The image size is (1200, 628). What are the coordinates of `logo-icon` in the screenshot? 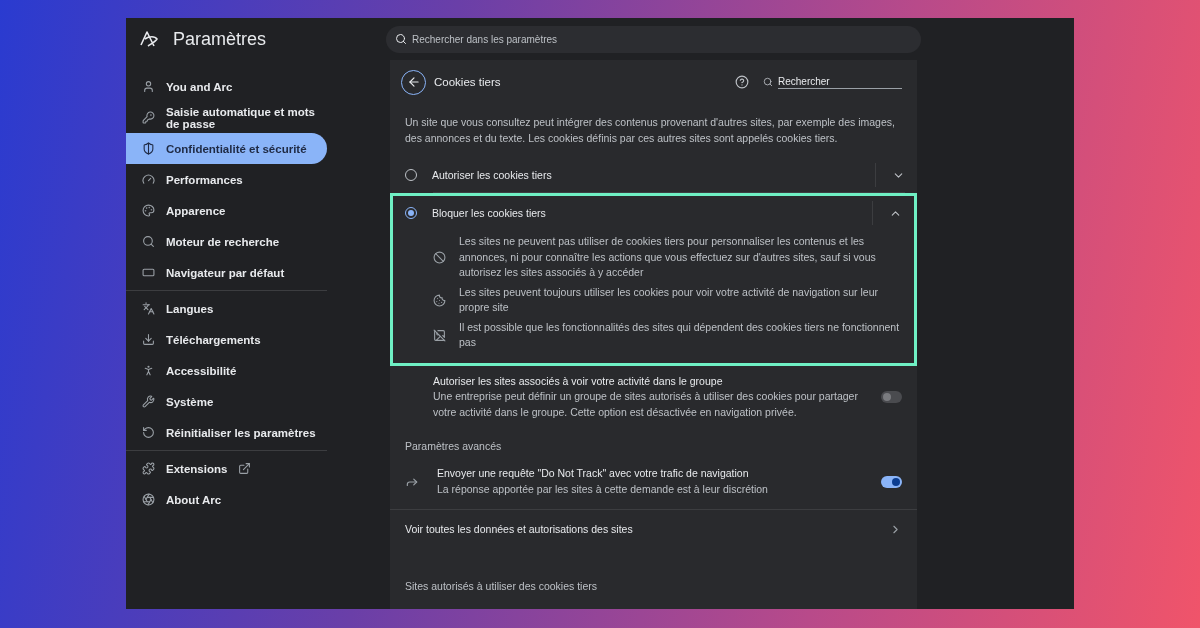 It's located at (149, 39).